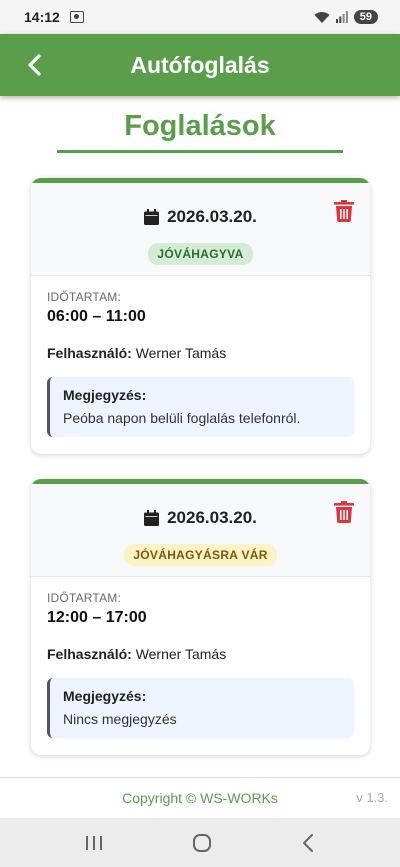 This screenshot has height=867, width=400. I want to click on status-badge: JÓVÁHAGYVA, so click(200, 254).